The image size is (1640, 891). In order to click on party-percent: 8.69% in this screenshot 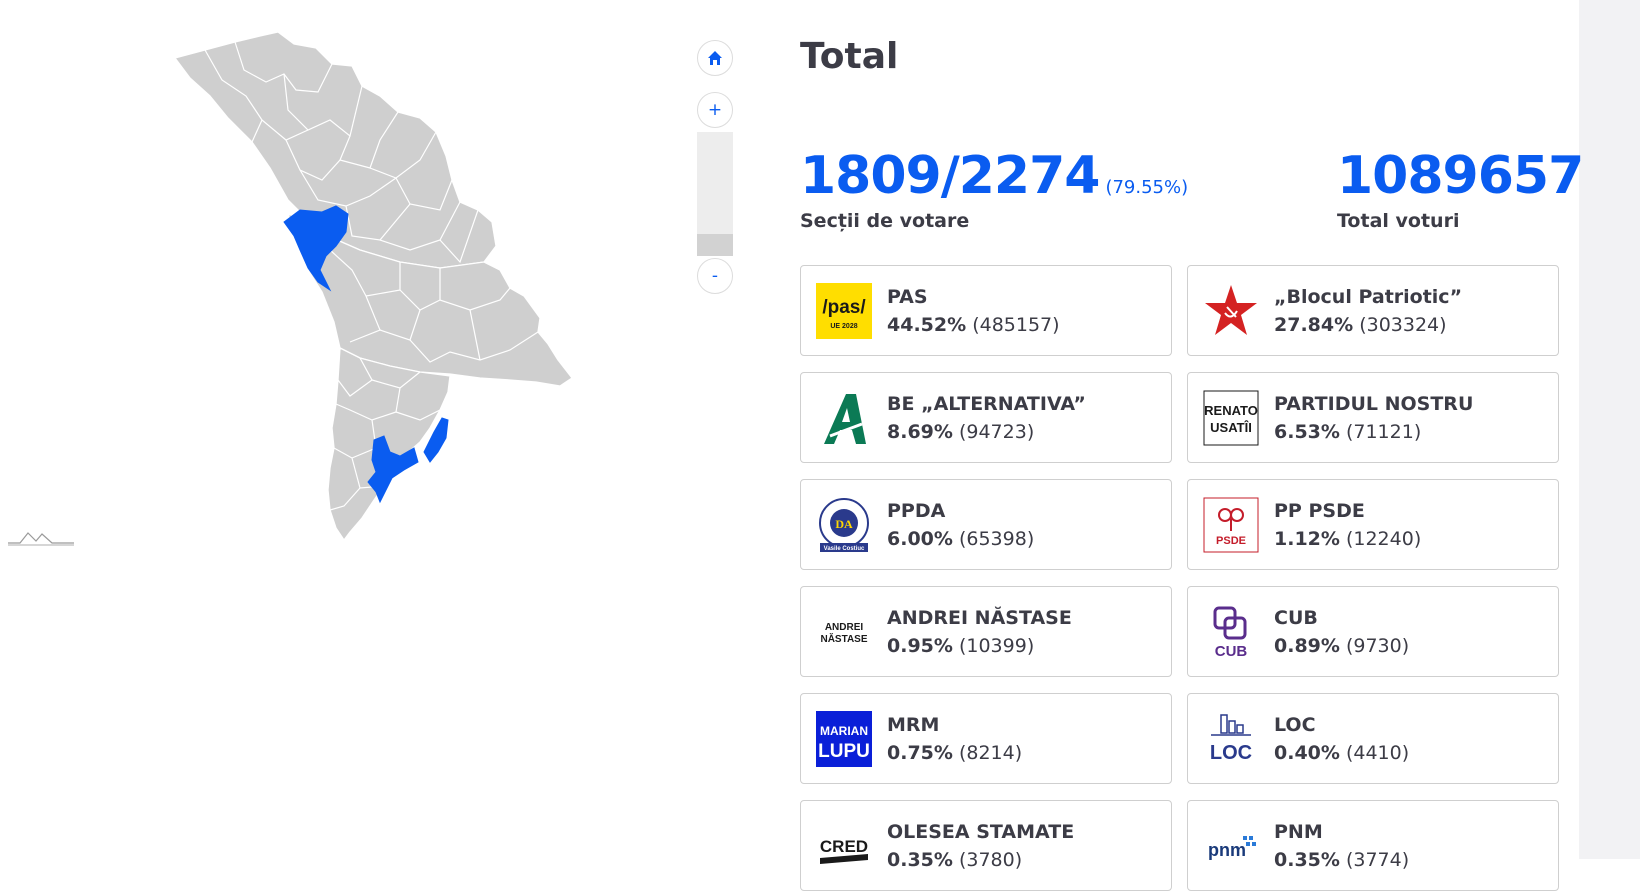, I will do `click(920, 431)`.